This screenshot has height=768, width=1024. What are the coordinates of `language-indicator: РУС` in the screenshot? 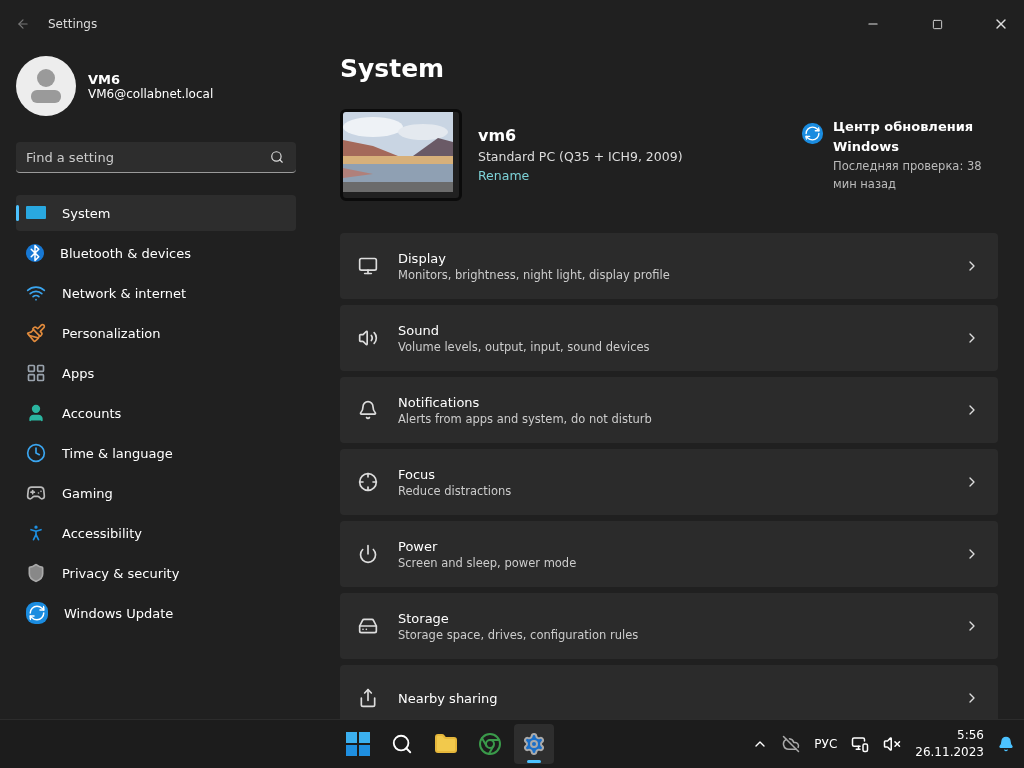 It's located at (826, 744).